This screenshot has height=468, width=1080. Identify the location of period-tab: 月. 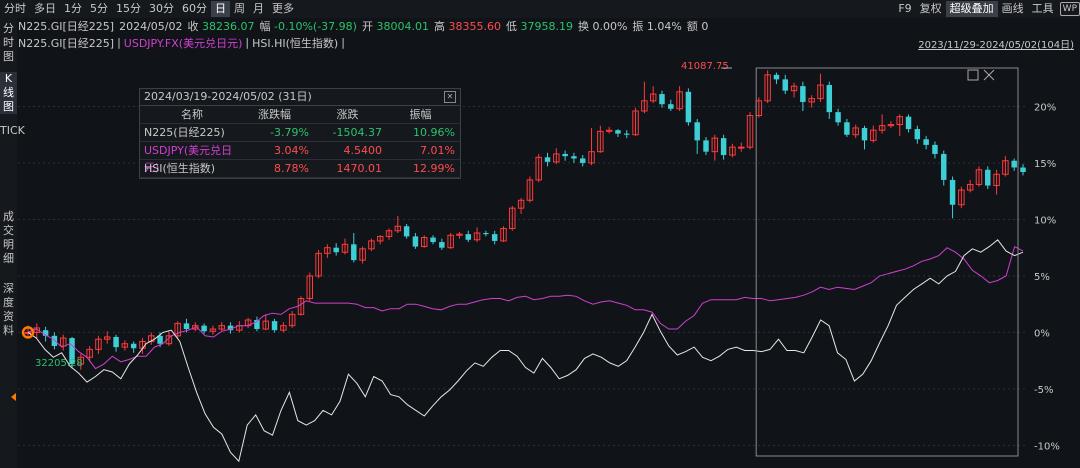
(258, 9).